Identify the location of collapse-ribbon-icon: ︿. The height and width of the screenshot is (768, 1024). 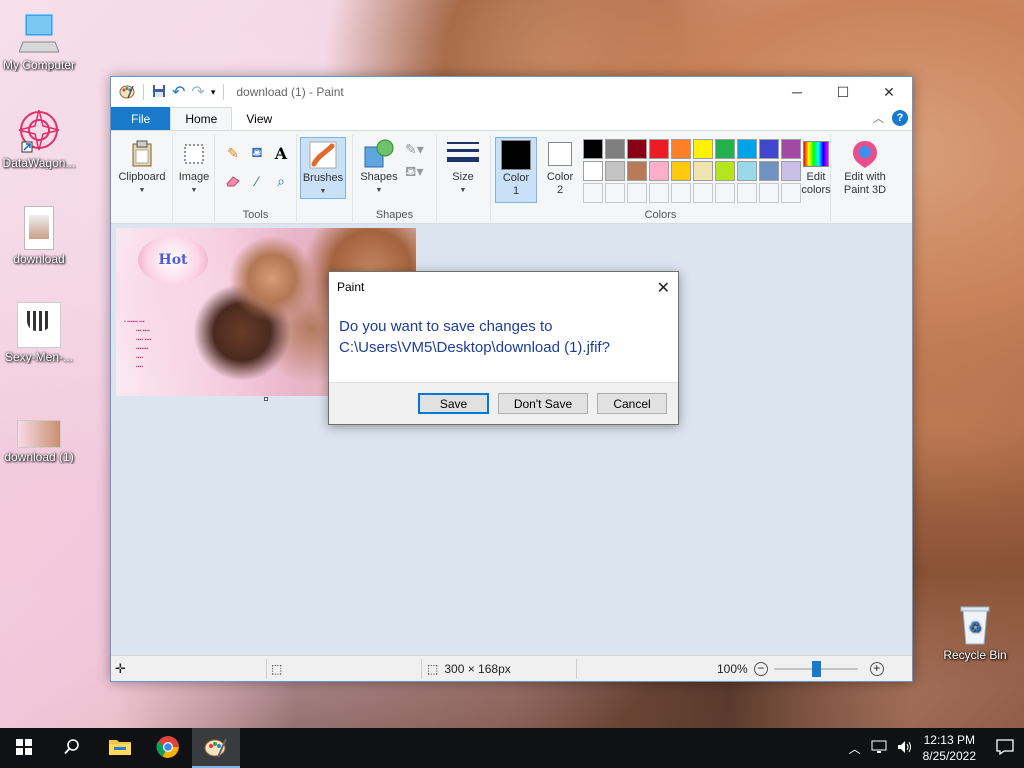
(878, 118).